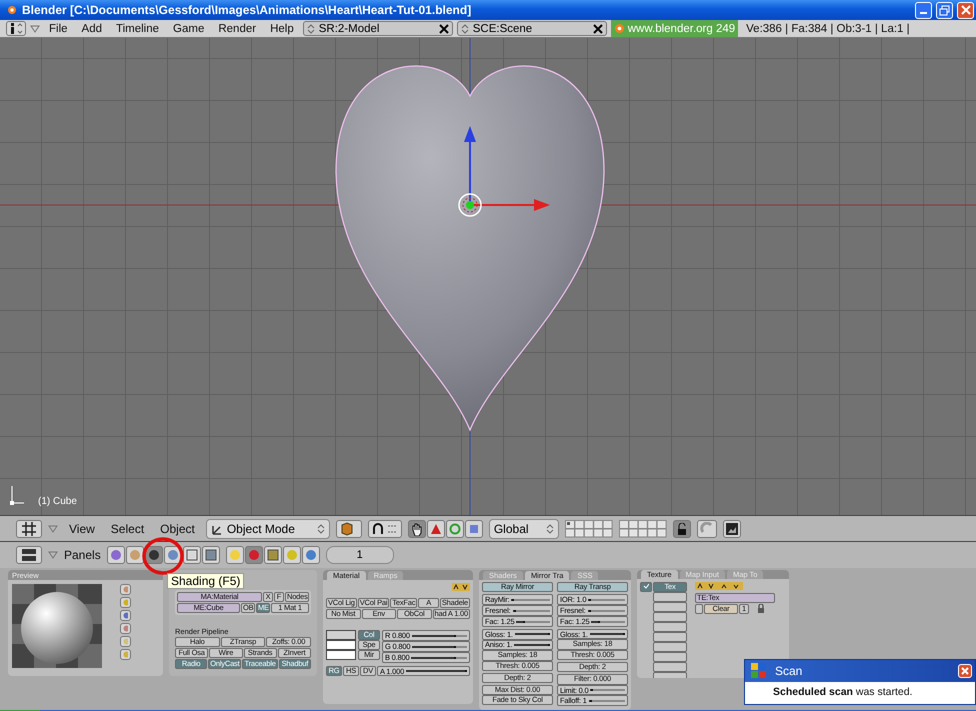 The image size is (976, 711). Describe the element at coordinates (177, 529) in the screenshot. I see `menu-item: Object` at that location.